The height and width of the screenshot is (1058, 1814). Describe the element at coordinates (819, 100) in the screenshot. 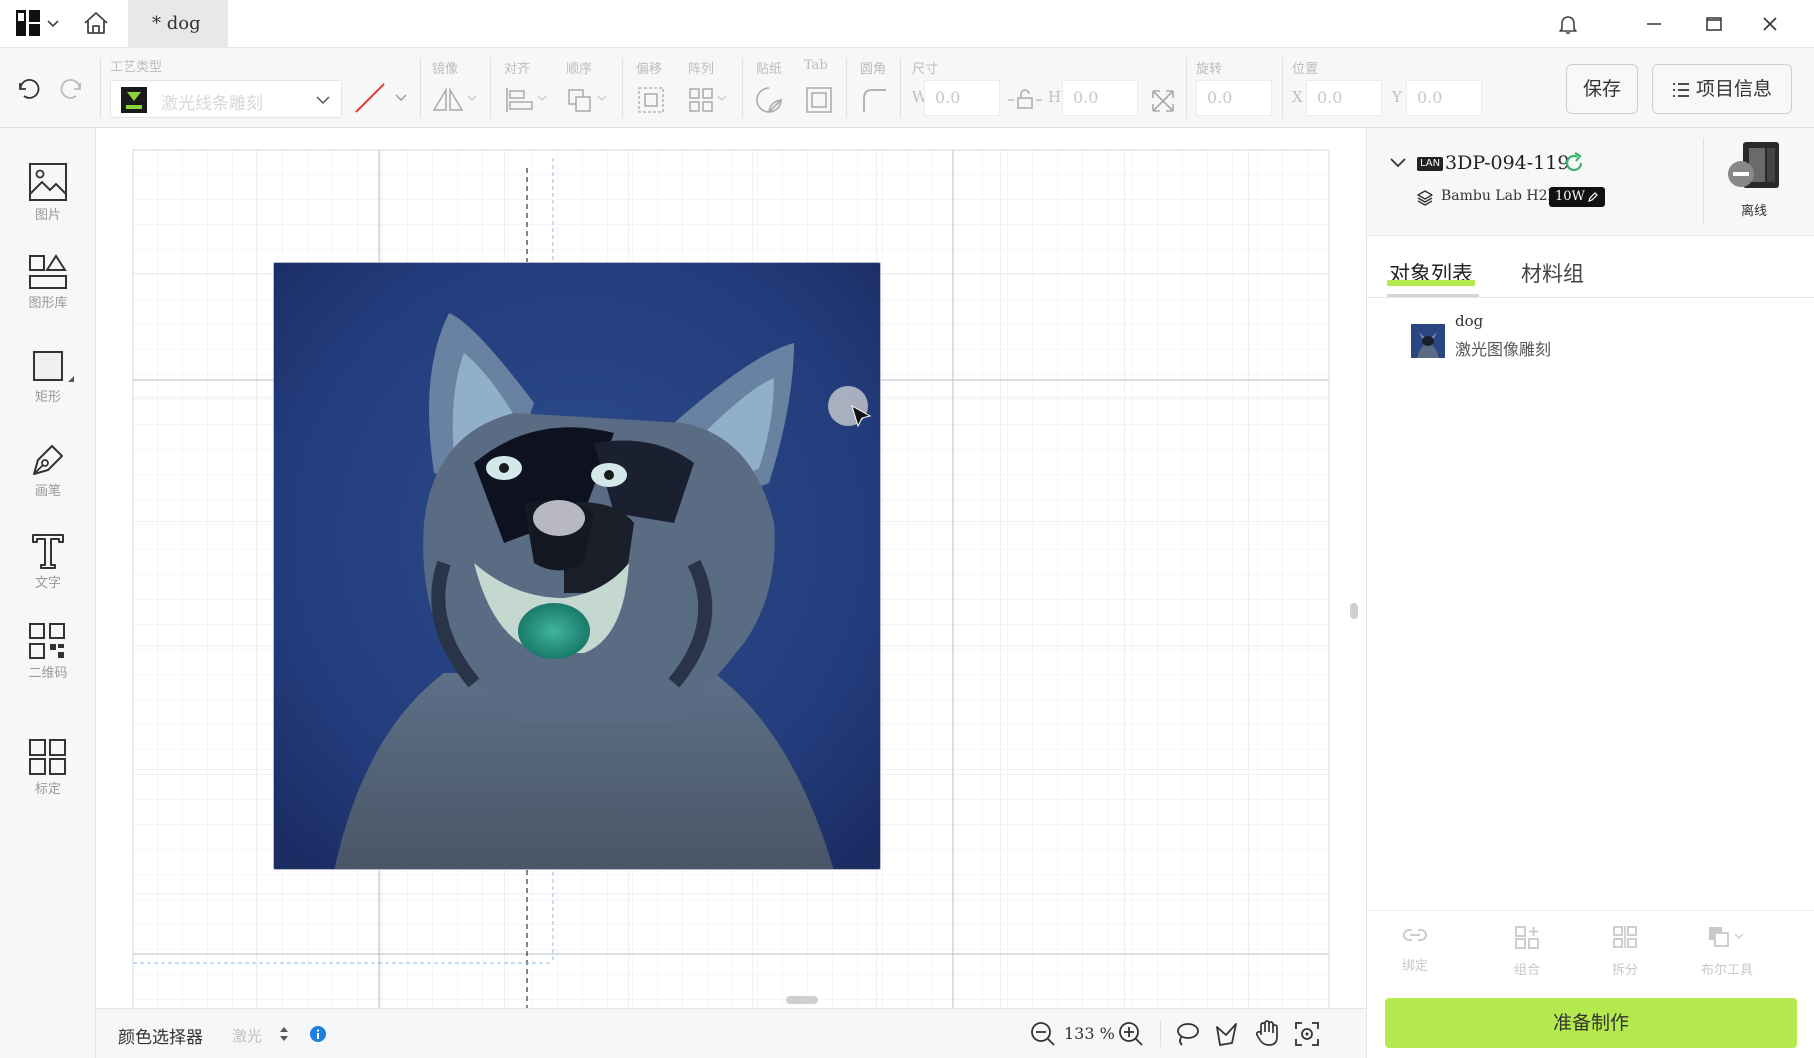

I see `tab-tool-icon` at that location.